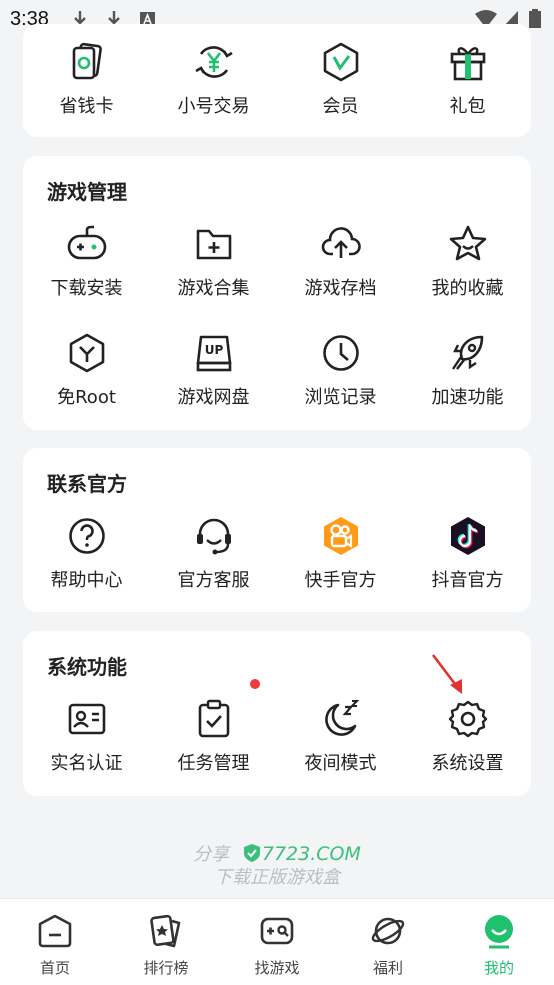 This screenshot has width=554, height=985. Describe the element at coordinates (277, 968) in the screenshot. I see `tab-label: 找游戏` at that location.